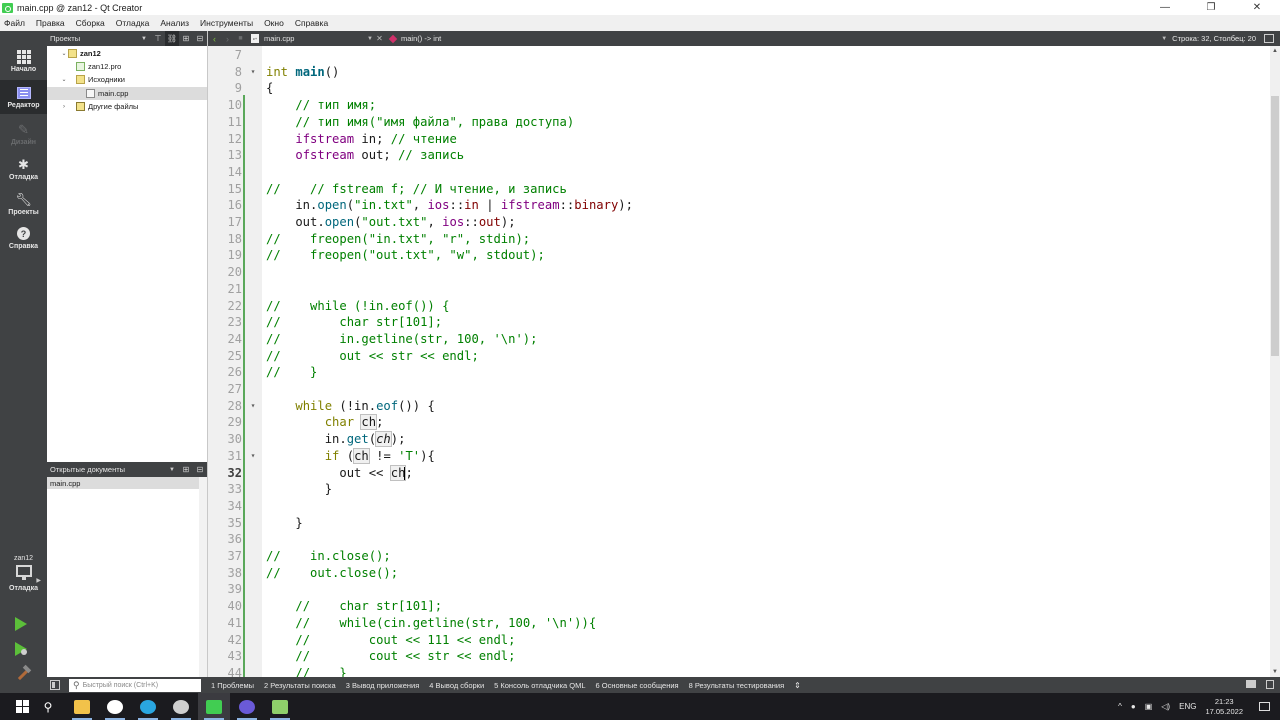 This screenshot has width=1280, height=720. Describe the element at coordinates (739, 356) in the screenshot. I see `code-line: 25 // out << str << endl;` at that location.